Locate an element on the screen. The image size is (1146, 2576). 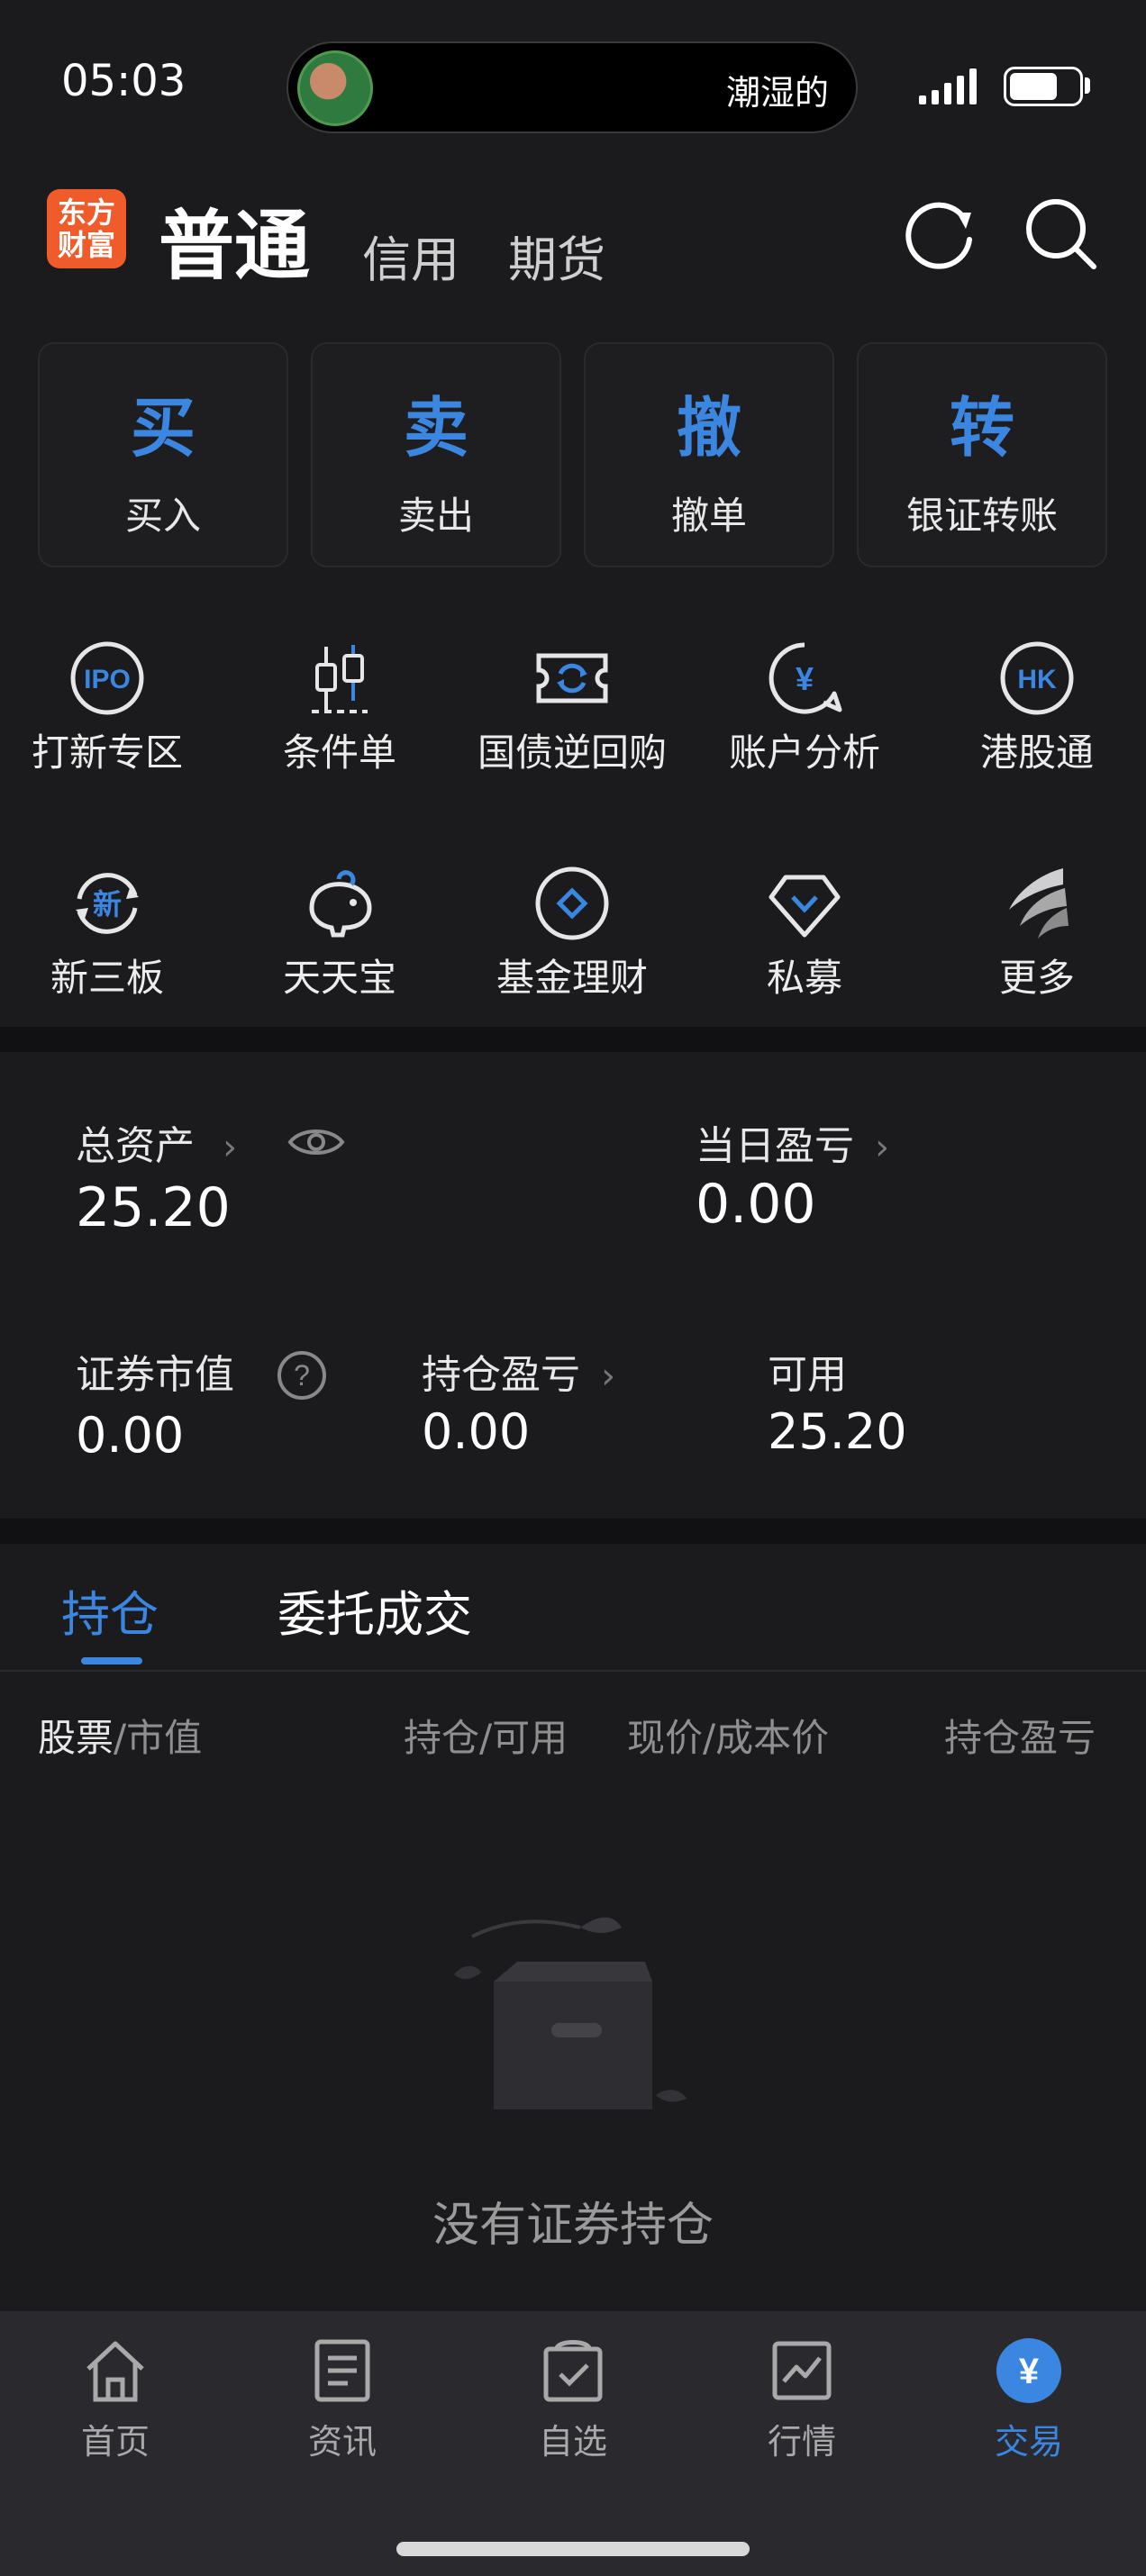
grid-item-reverse-repo: 国债逆回购 is located at coordinates (572, 707).